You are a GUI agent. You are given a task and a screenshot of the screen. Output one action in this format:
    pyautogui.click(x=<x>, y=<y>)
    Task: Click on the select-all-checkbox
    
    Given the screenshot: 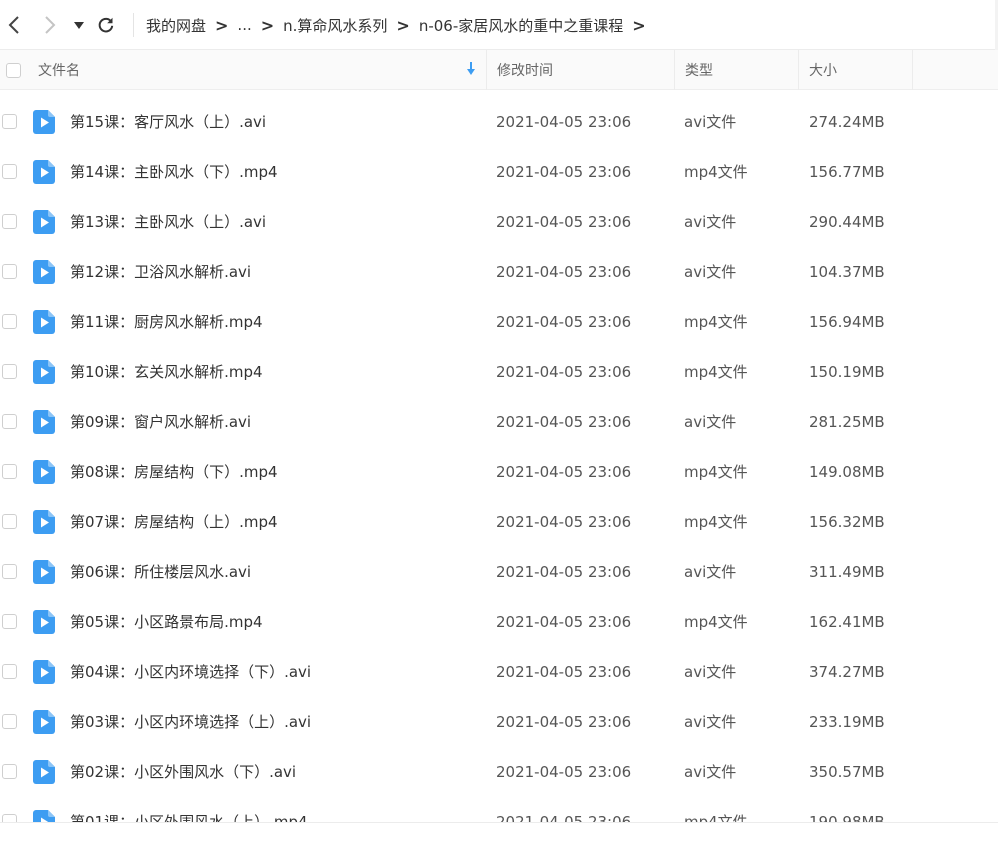 What is the action you would take?
    pyautogui.click(x=13, y=70)
    